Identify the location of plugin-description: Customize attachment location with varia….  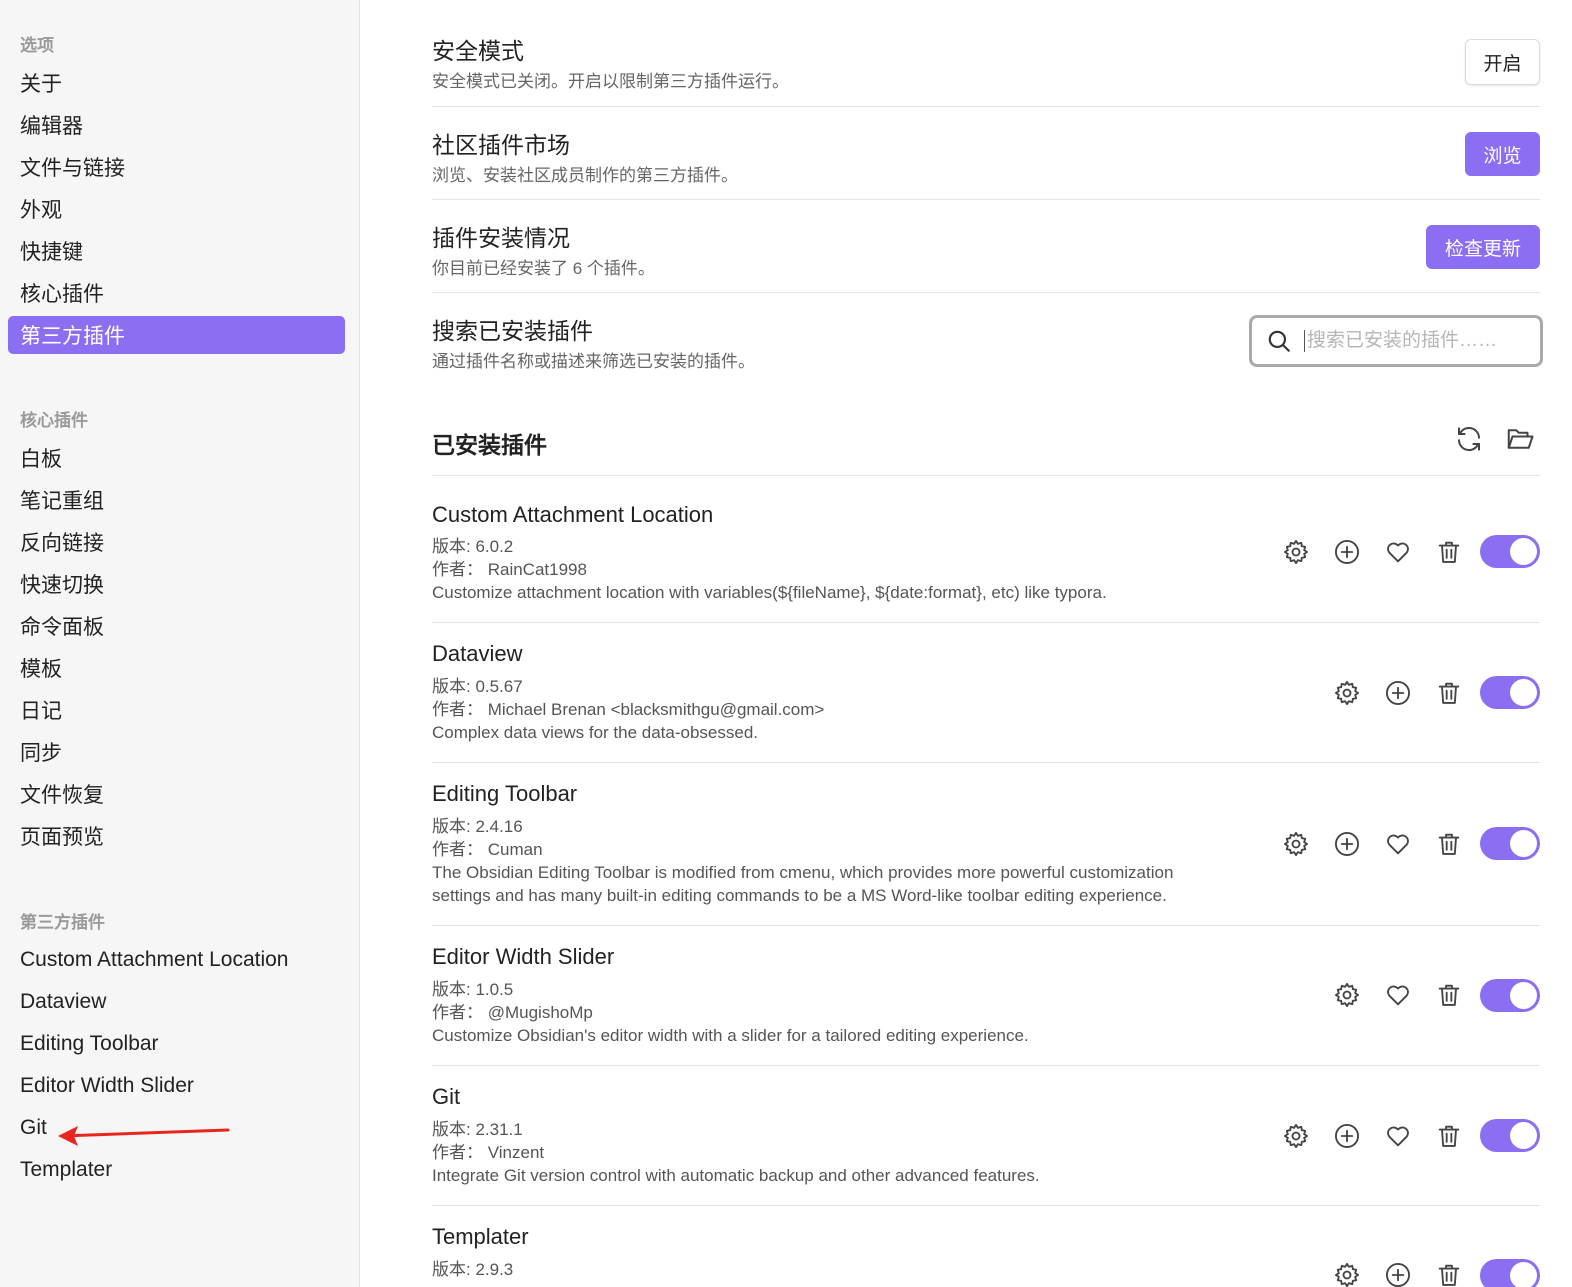
(769, 592).